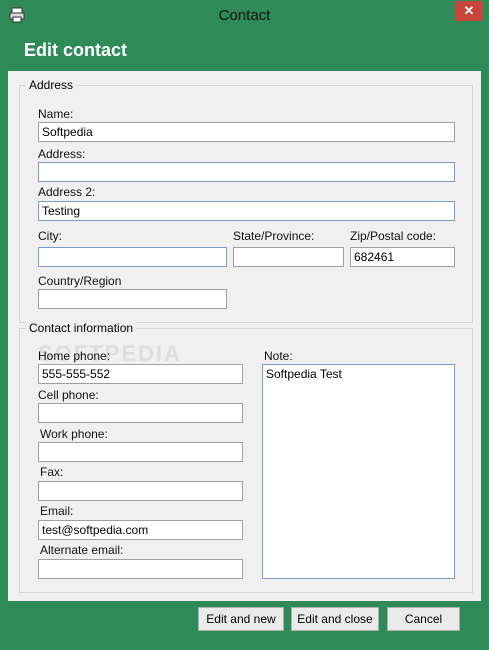 The image size is (489, 650). What do you see at coordinates (140, 452) in the screenshot?
I see `work-phone-field` at bounding box center [140, 452].